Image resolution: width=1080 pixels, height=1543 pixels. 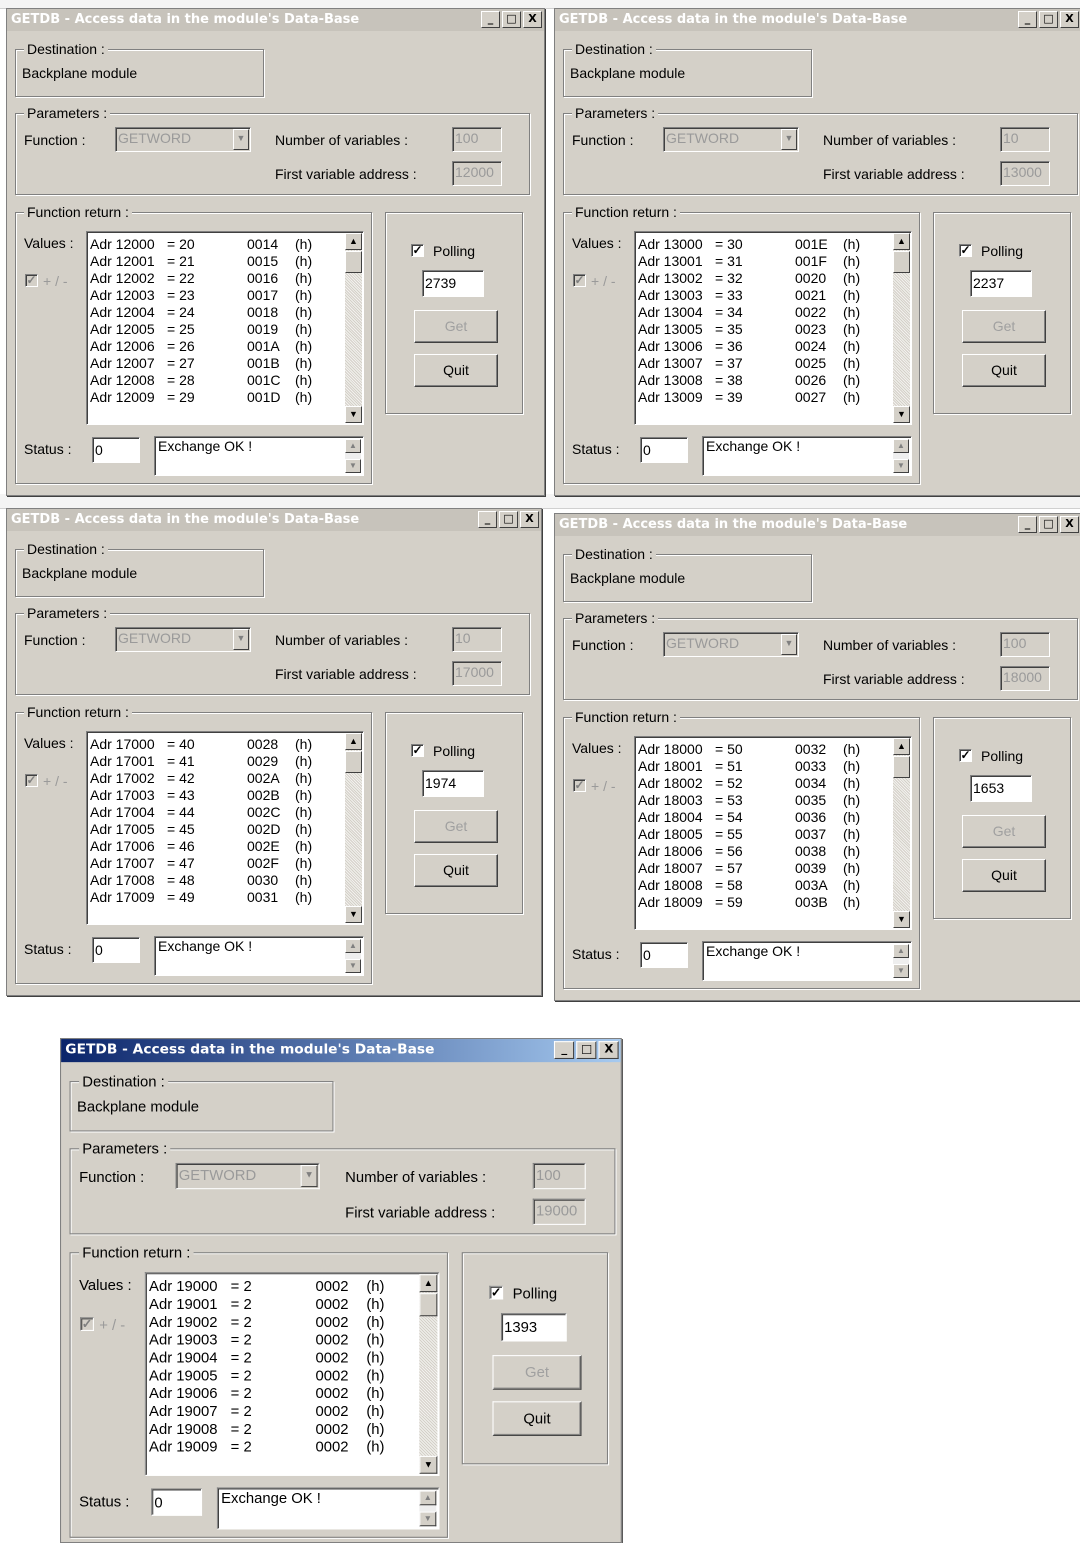 What do you see at coordinates (284, 1340) in the screenshot?
I see `list-item: Adr 19003 = 2 0002 (h)` at bounding box center [284, 1340].